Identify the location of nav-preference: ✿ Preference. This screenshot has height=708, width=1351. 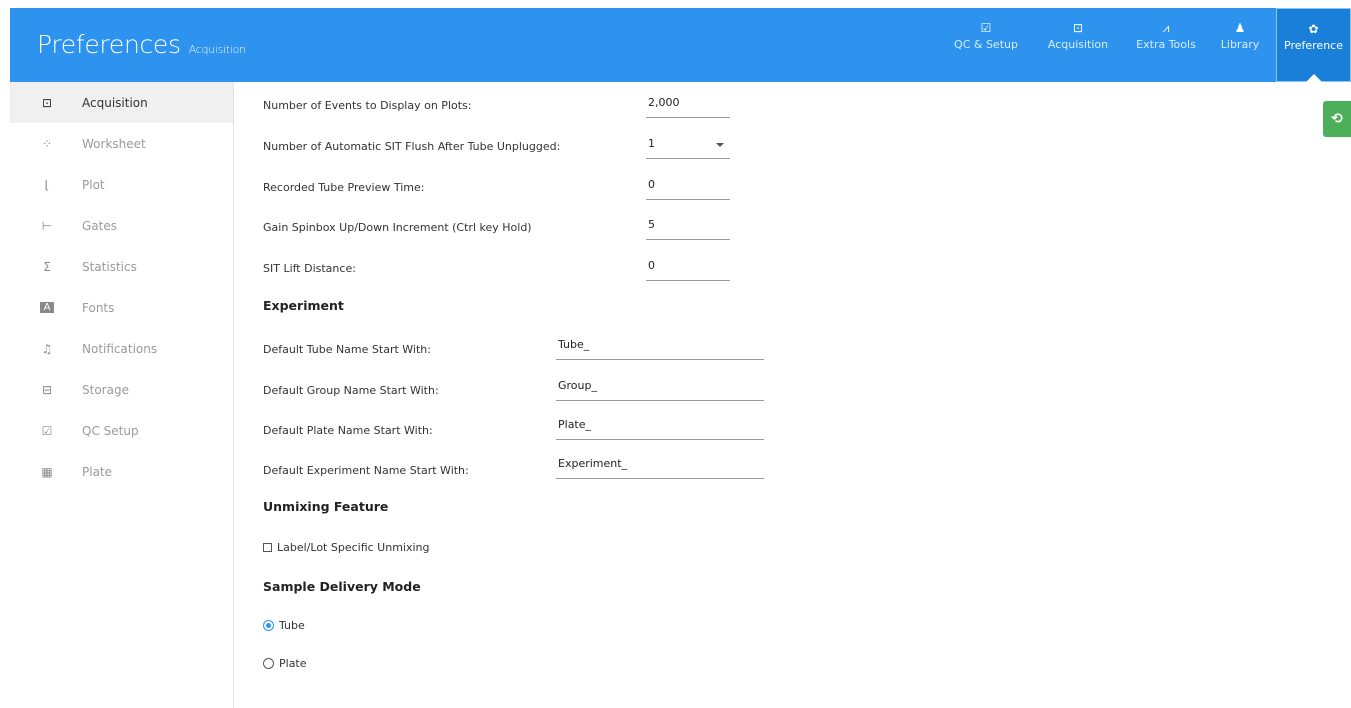
(1313, 45).